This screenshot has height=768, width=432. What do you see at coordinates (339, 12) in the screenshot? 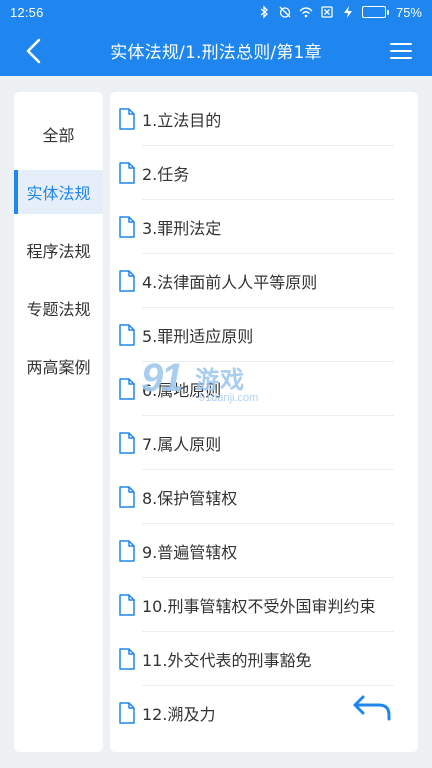
I see `status-icons: 75%` at bounding box center [339, 12].